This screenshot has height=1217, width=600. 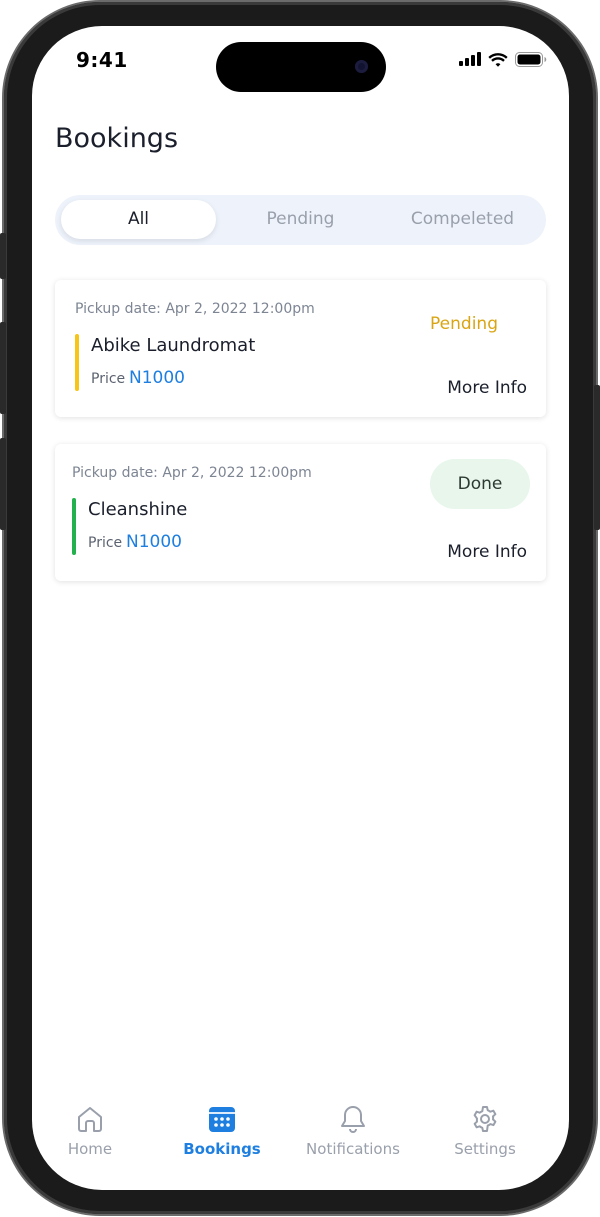 What do you see at coordinates (90, 1149) in the screenshot?
I see `tab-label: Home` at bounding box center [90, 1149].